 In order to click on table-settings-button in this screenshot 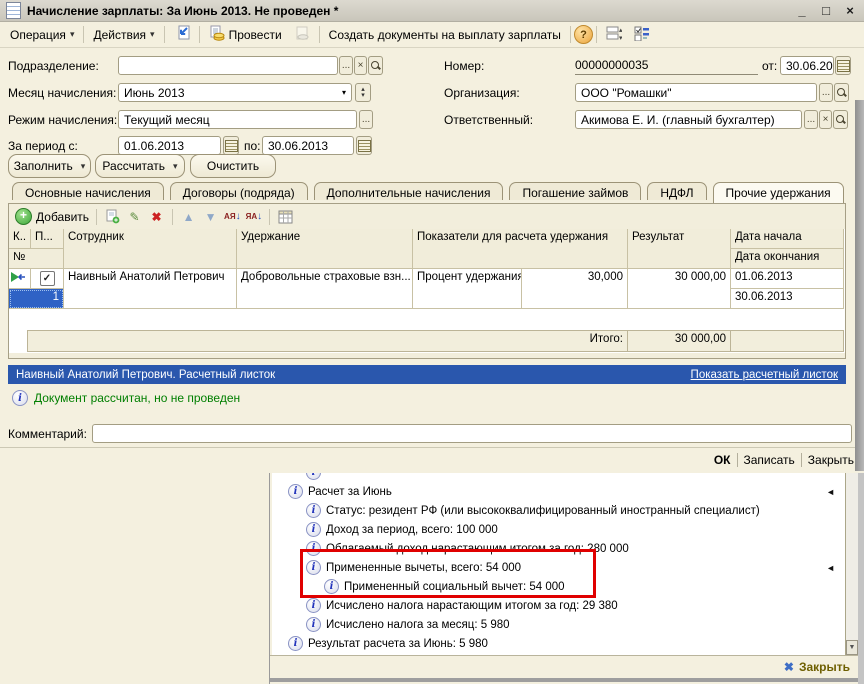, I will do `click(285, 217)`.